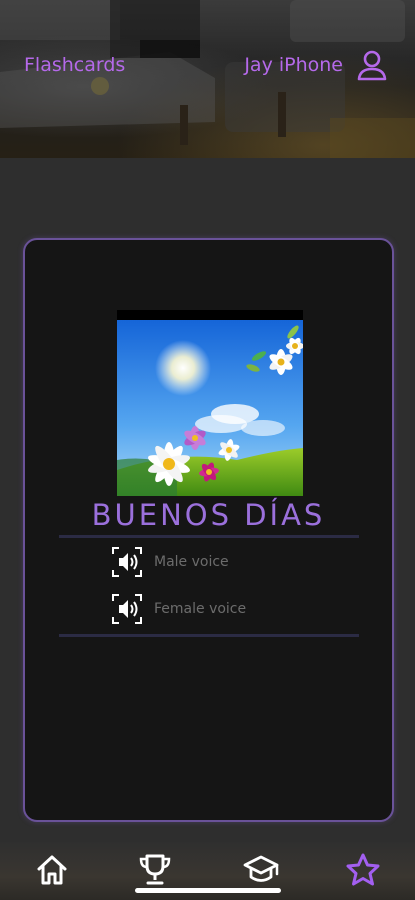  I want to click on user-name: Jay iPhone, so click(293, 65).